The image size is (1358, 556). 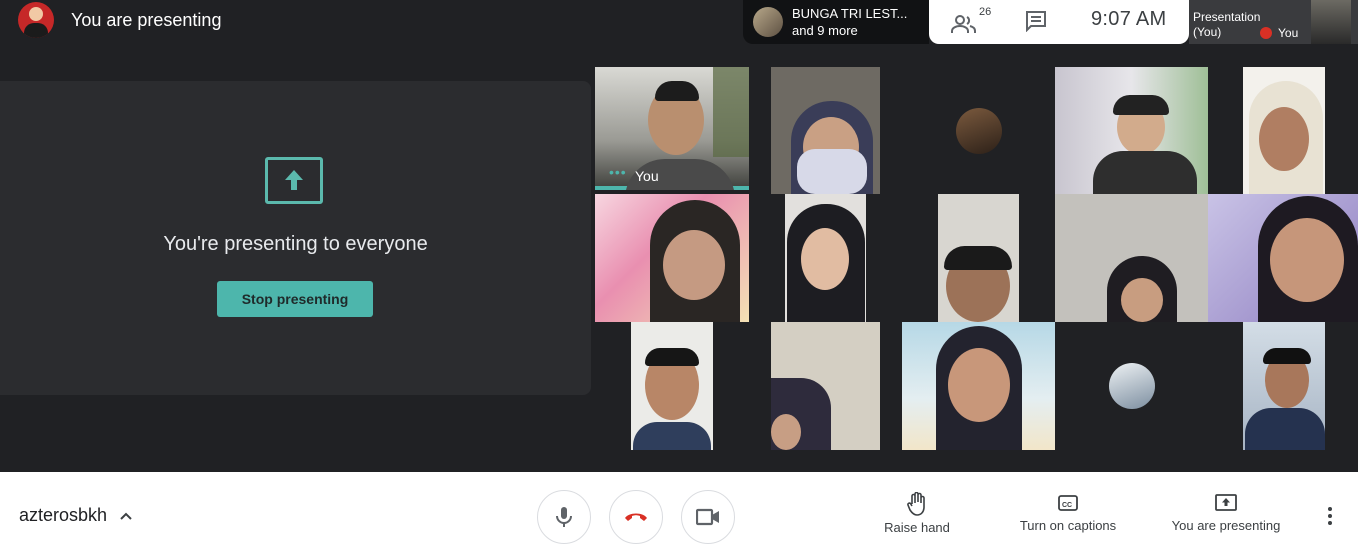 I want to click on raise-hand-button: Raise hand, so click(x=917, y=513).